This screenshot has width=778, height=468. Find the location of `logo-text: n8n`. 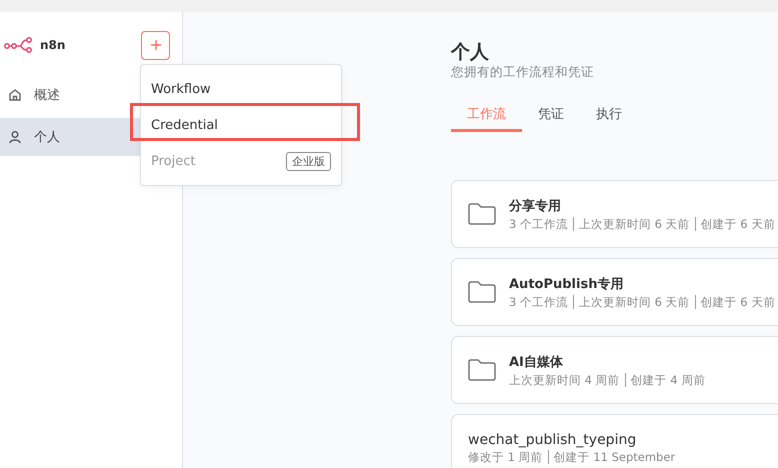

logo-text: n8n is located at coordinates (53, 45).